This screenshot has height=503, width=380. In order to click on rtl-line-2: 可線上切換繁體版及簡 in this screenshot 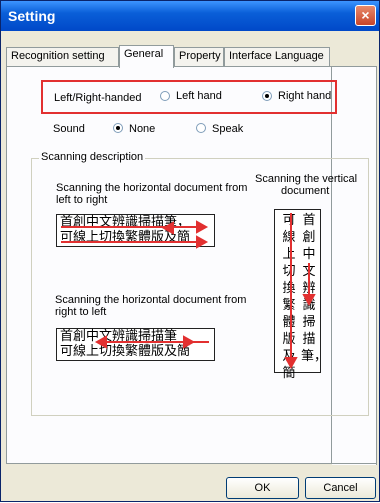, I will do `click(125, 351)`.